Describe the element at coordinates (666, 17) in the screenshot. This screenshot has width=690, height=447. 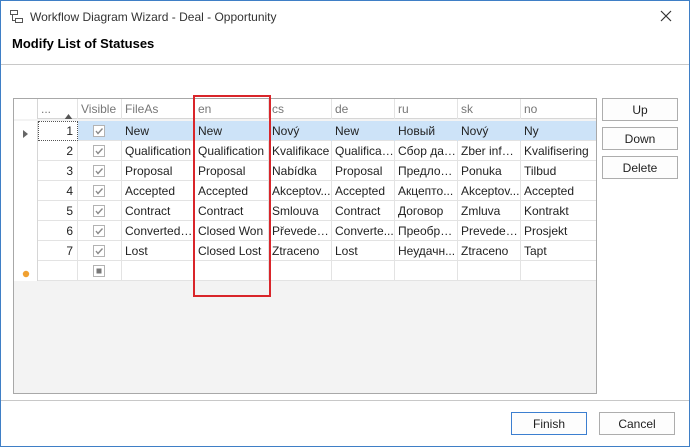
I see `close-button` at that location.